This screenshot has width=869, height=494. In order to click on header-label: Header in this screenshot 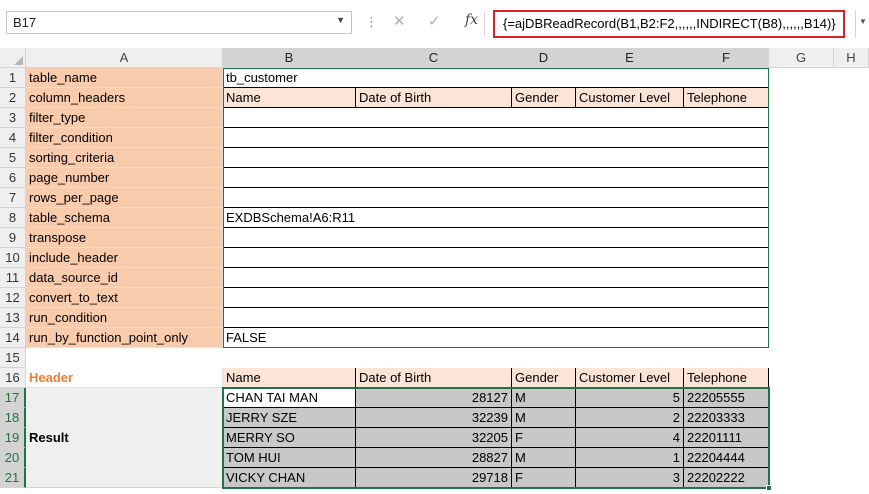, I will do `click(124, 378)`.